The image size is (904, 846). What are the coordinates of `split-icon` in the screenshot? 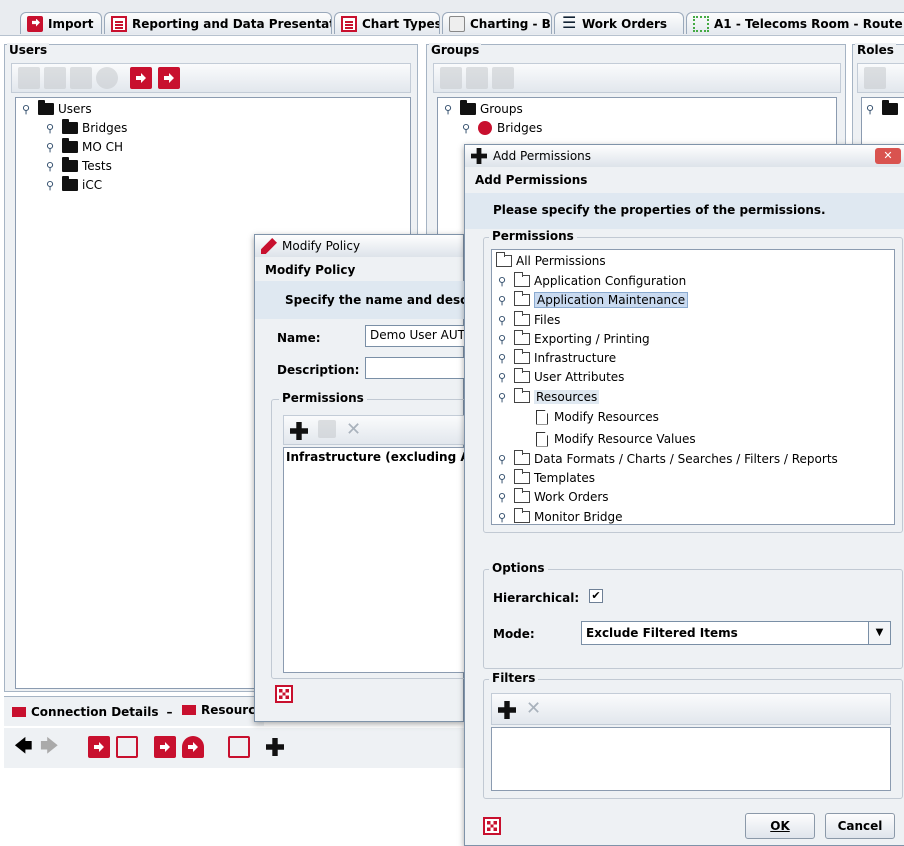 It's located at (127, 747).